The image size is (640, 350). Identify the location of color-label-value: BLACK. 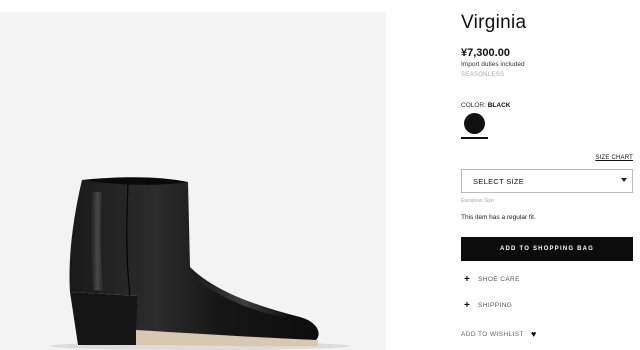
(499, 105).